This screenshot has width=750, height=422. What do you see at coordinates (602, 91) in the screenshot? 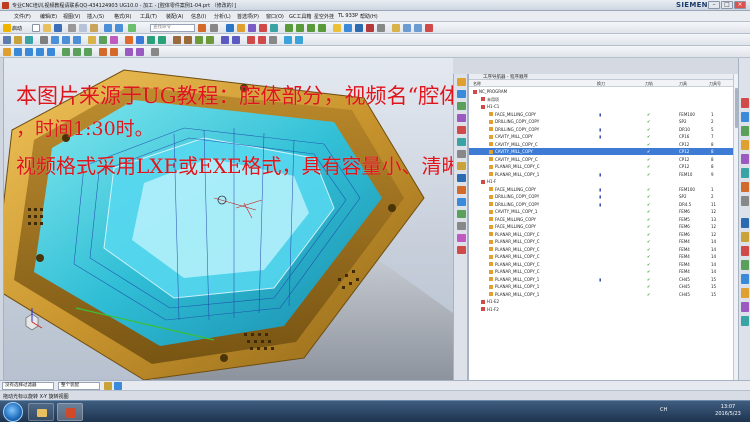
I see `navigator-row: NC_PROGRAM` at bounding box center [602, 91].